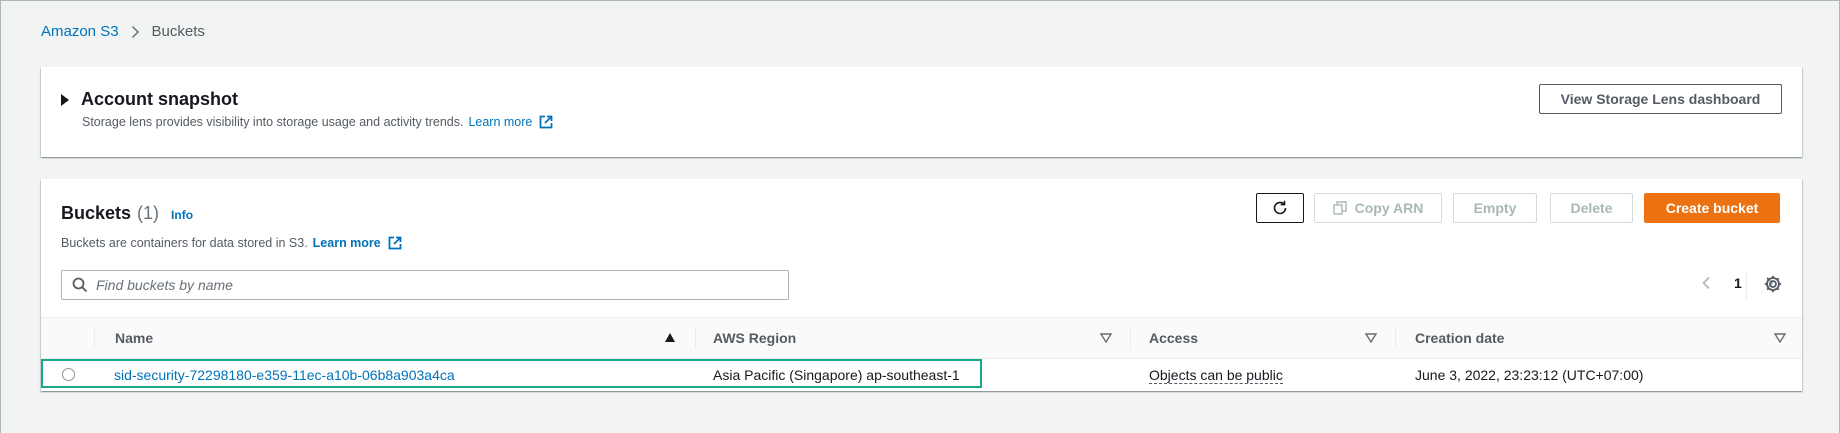 This screenshot has height=433, width=1840. What do you see at coordinates (178, 31) in the screenshot?
I see `breadcrumb-current: Buckets` at bounding box center [178, 31].